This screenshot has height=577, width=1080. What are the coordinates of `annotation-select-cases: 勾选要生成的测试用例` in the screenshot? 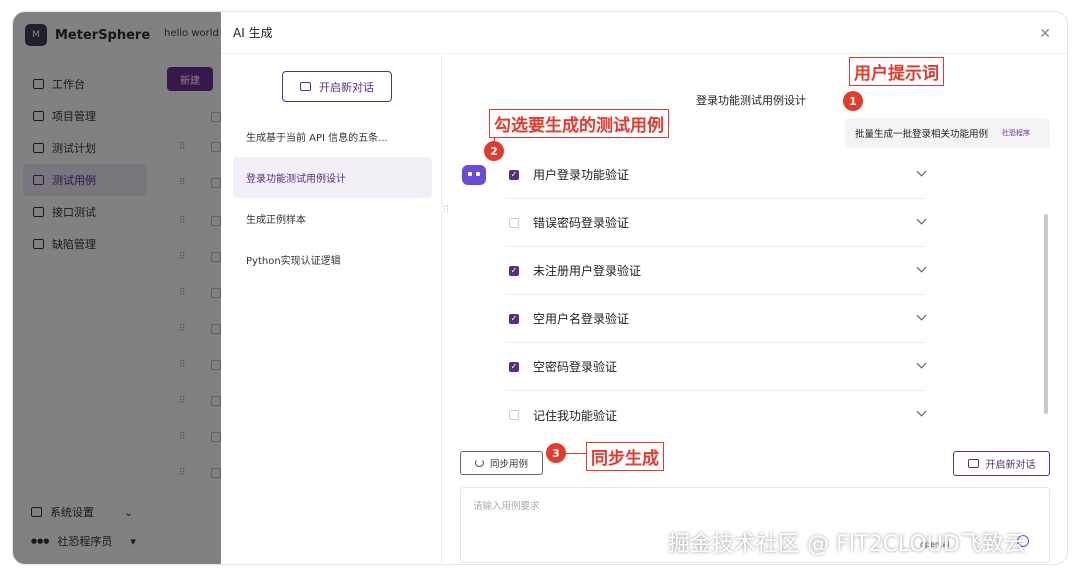 It's located at (579, 123).